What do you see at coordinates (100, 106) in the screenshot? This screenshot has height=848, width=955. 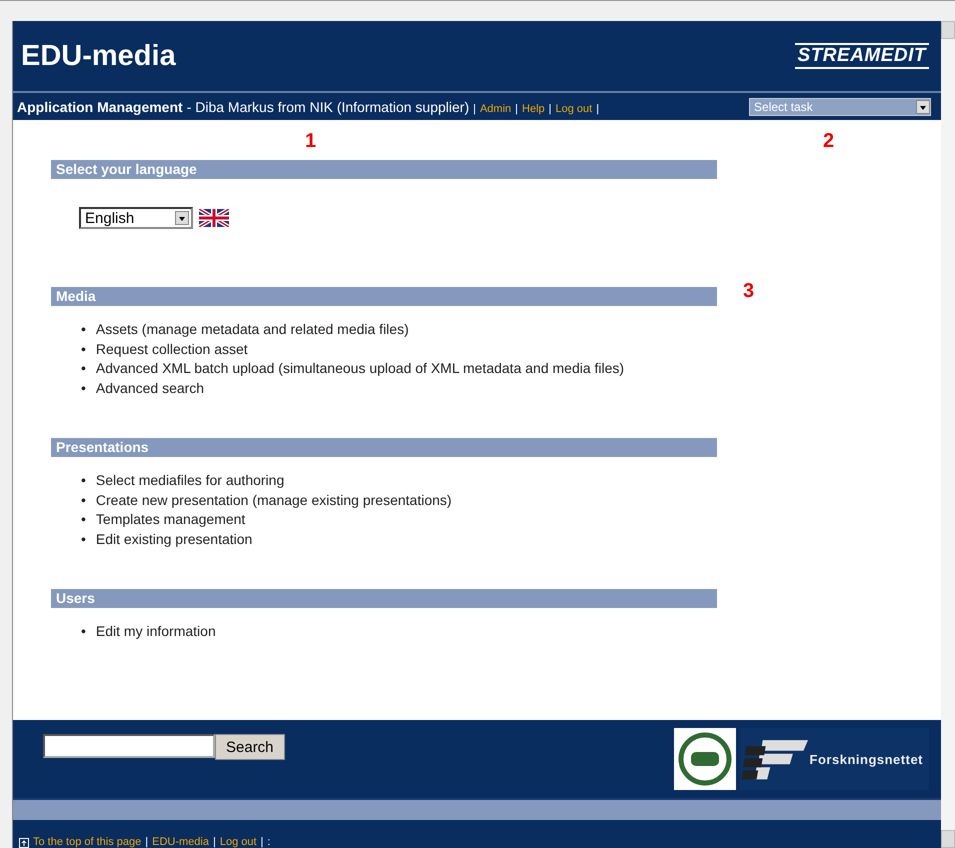 I see `app-name: Application Management` at bounding box center [100, 106].